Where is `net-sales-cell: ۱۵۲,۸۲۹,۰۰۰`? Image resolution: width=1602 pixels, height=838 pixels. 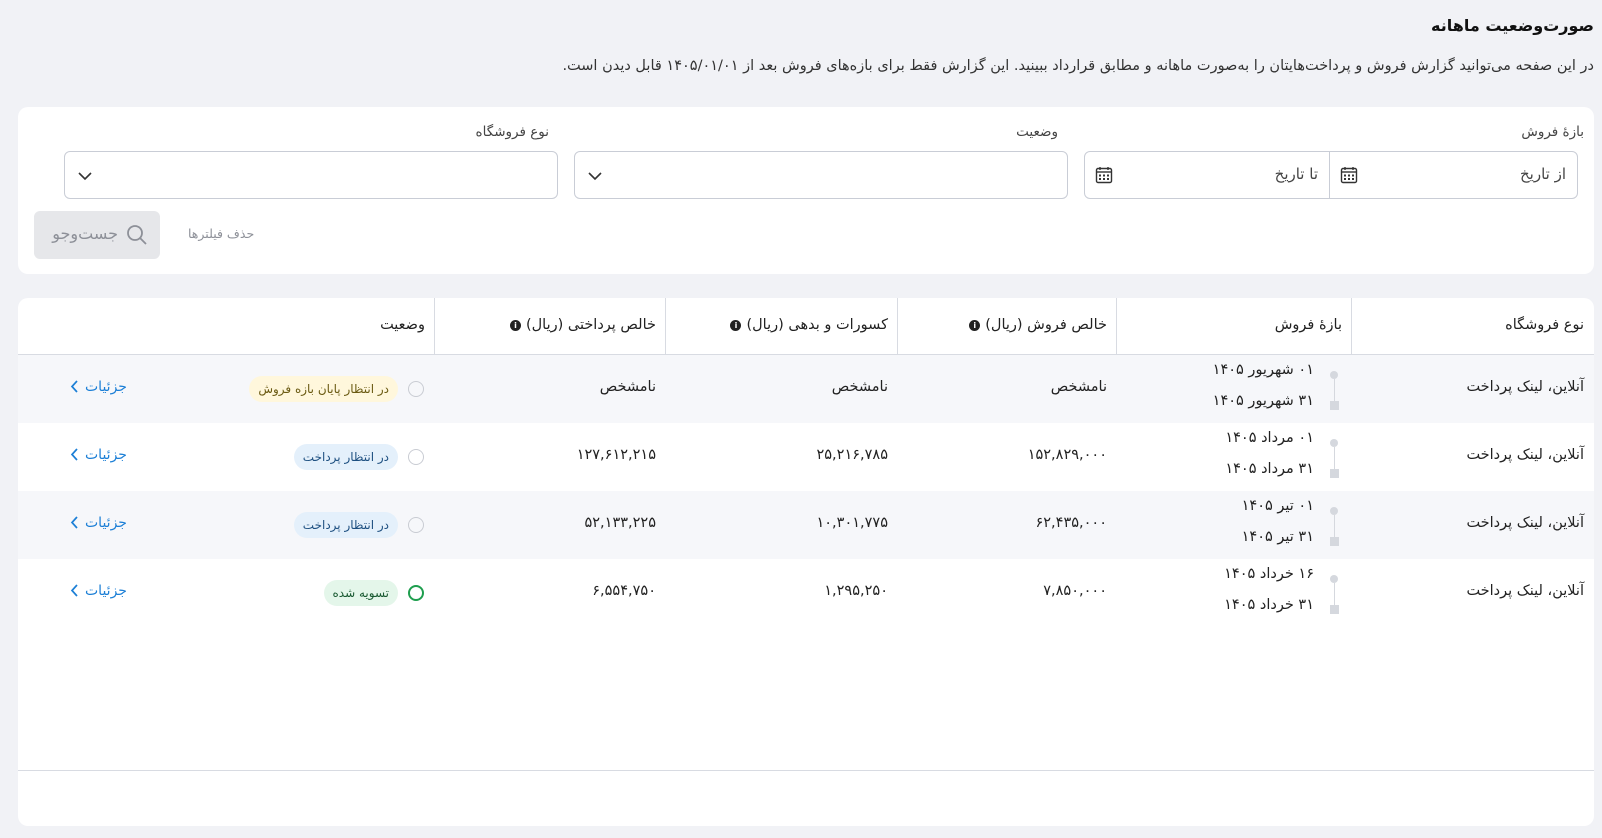
net-sales-cell: ۱۵۲,۸۲۹,۰۰۰ is located at coordinates (1067, 455).